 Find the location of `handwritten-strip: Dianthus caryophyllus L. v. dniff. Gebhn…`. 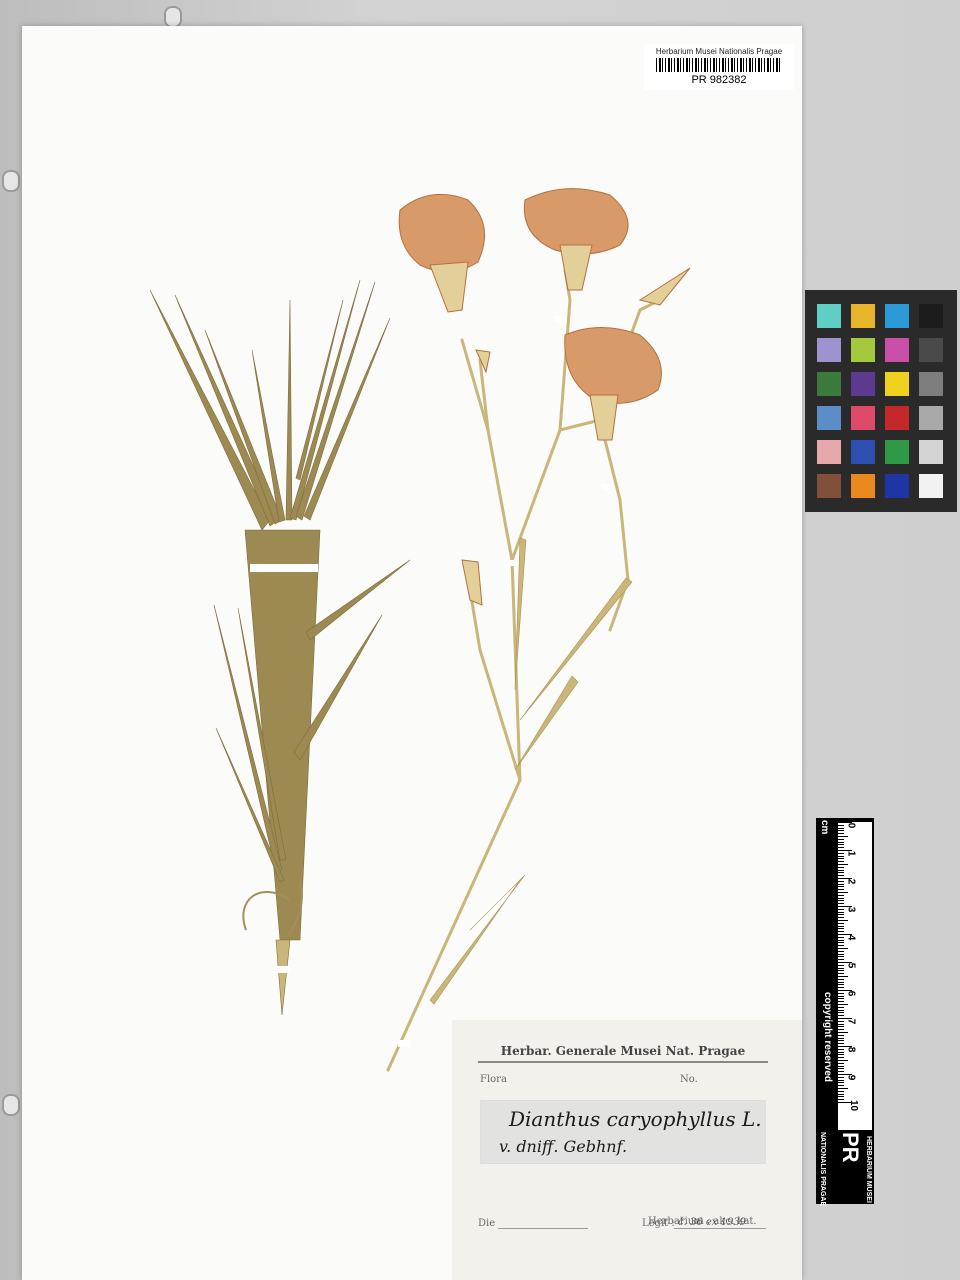

handwritten-strip: Dianthus caryophyllus L. v. dniff. Gebhn… is located at coordinates (623, 1132).